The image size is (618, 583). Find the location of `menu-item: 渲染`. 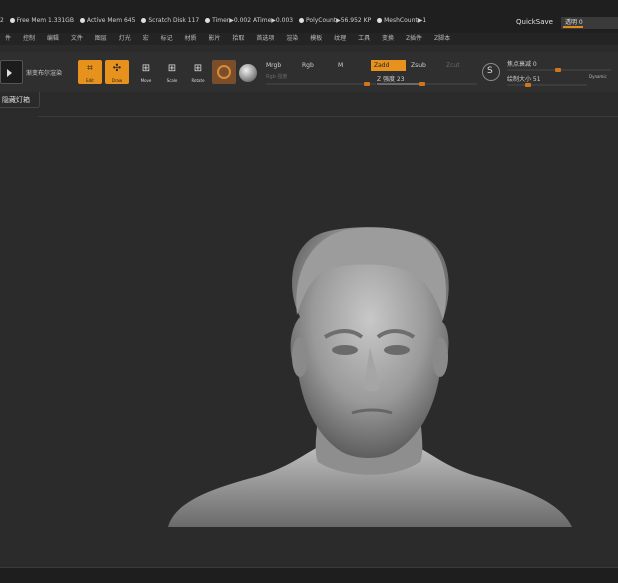

menu-item: 渲染 is located at coordinates (292, 39).